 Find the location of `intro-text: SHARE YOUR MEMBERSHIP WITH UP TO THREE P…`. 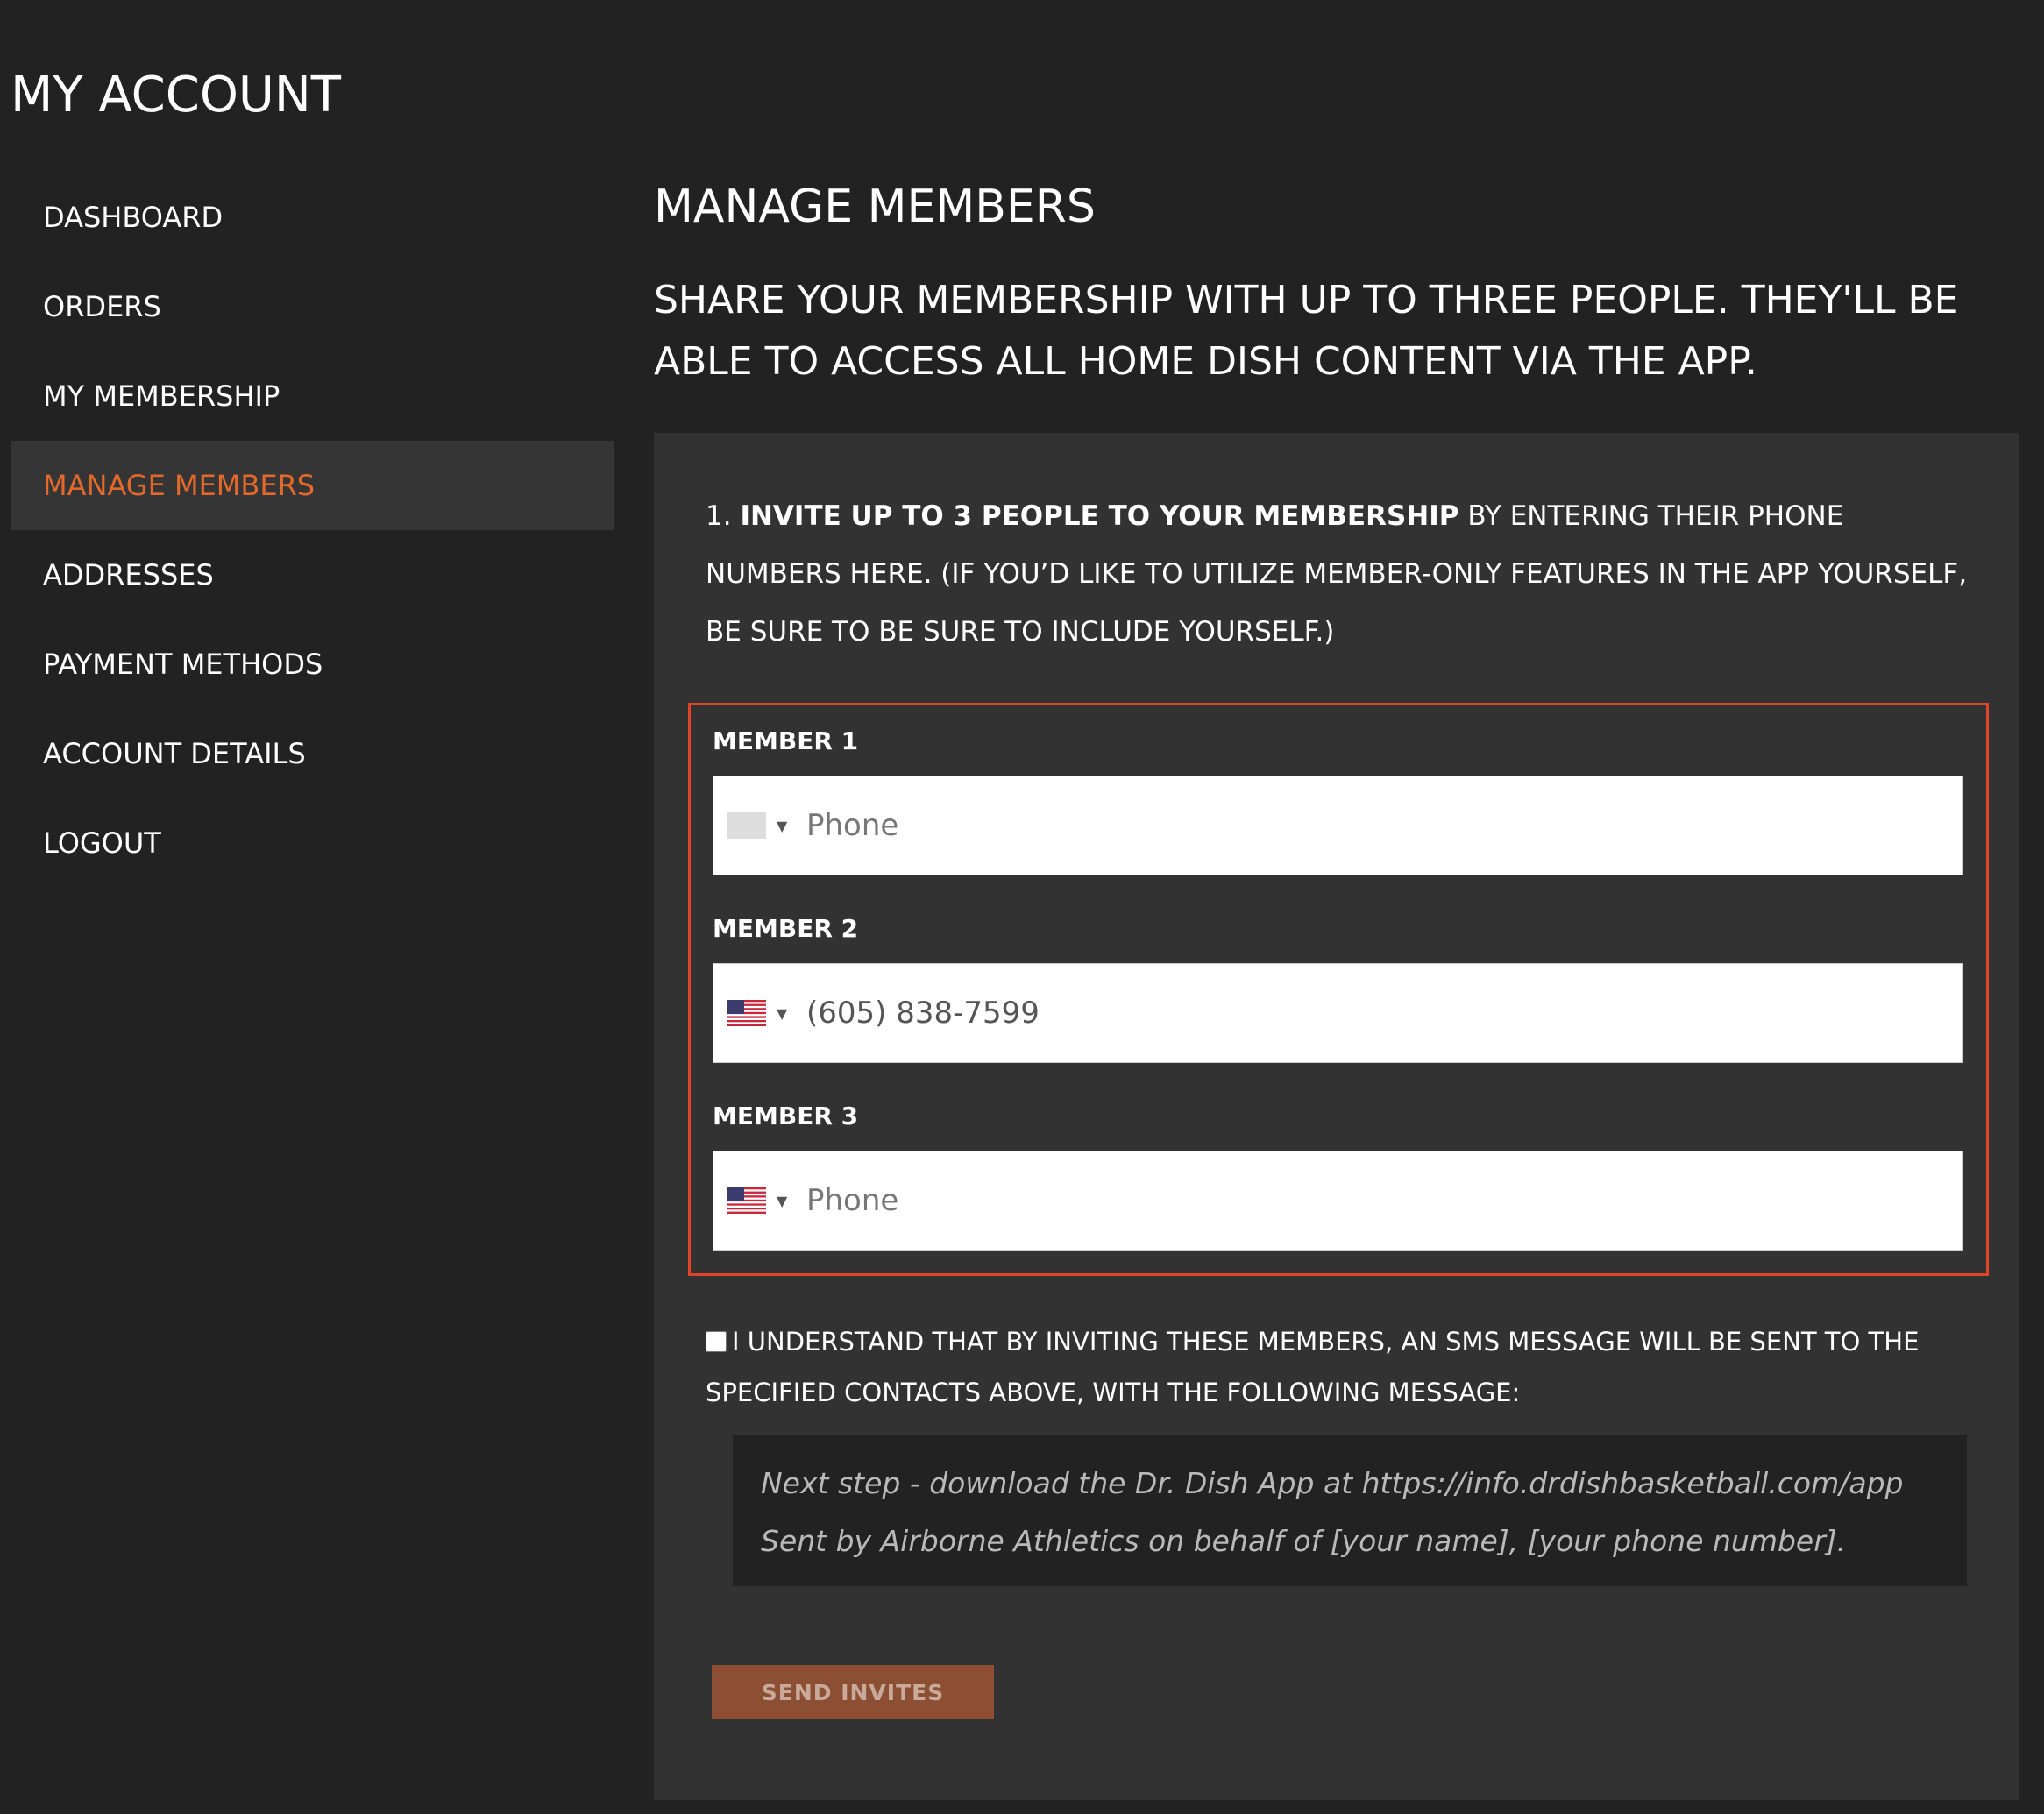

intro-text: SHARE YOUR MEMBERSHIP WITH UP TO THREE P… is located at coordinates (1306, 331).